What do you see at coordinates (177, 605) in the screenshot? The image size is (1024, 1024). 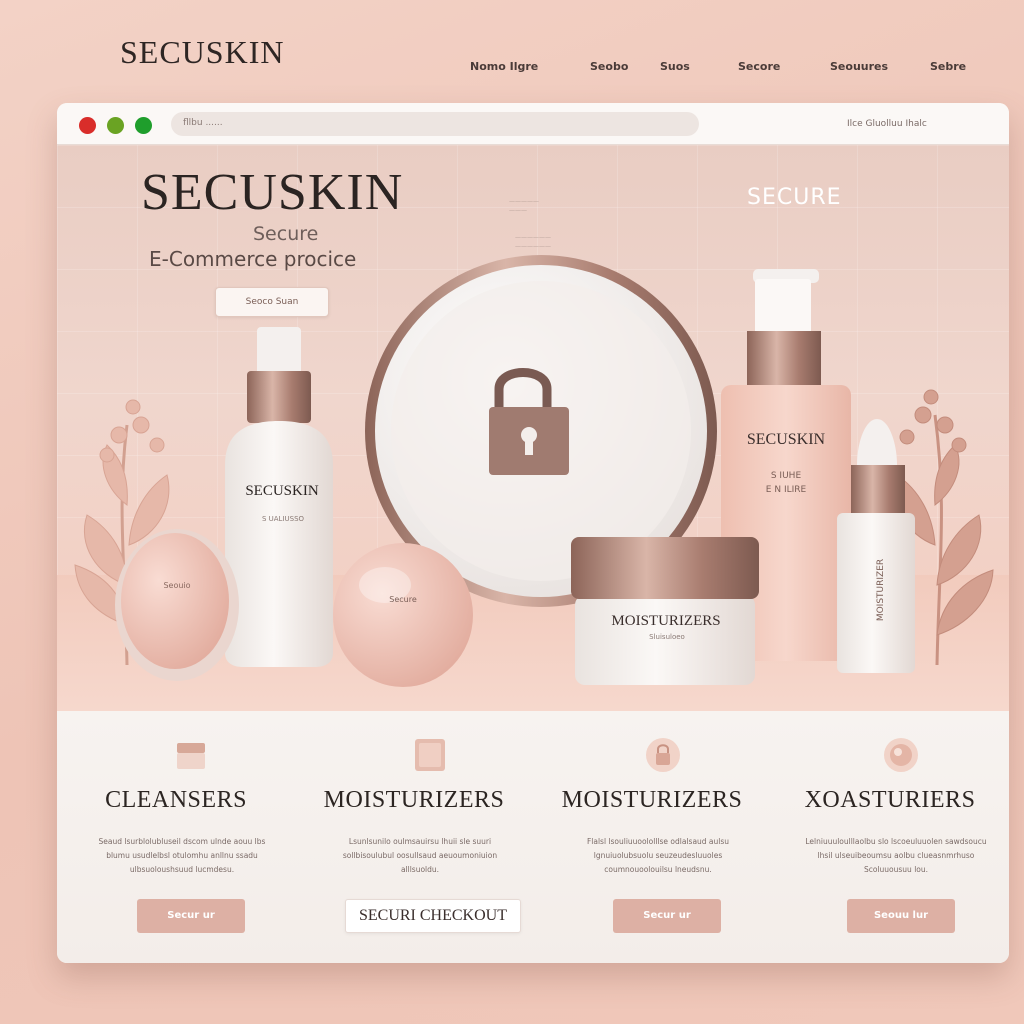 I see `pink-compact` at bounding box center [177, 605].